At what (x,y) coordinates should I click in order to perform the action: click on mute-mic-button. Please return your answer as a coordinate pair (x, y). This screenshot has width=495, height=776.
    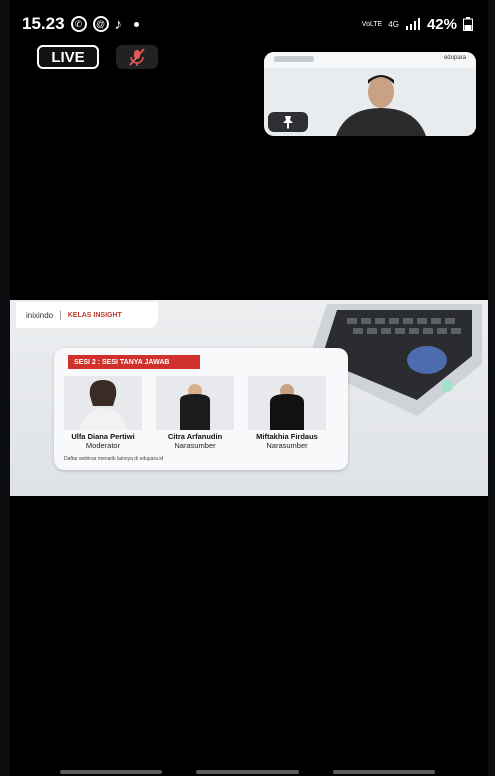
    Looking at the image, I should click on (137, 57).